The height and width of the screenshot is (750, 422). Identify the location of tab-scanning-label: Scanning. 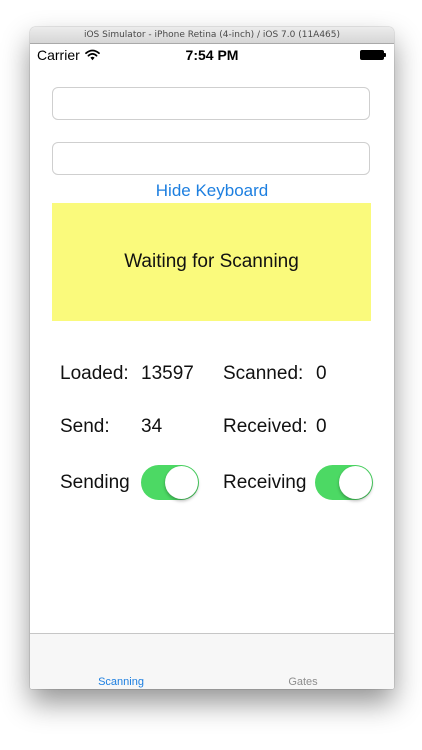
(121, 682).